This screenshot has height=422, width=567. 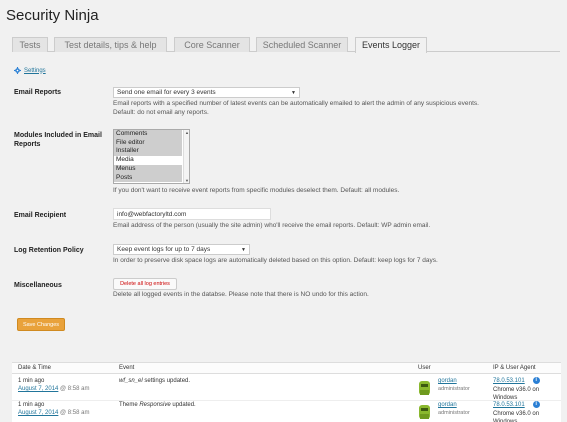 What do you see at coordinates (127, 368) in the screenshot?
I see `header-event: Event` at bounding box center [127, 368].